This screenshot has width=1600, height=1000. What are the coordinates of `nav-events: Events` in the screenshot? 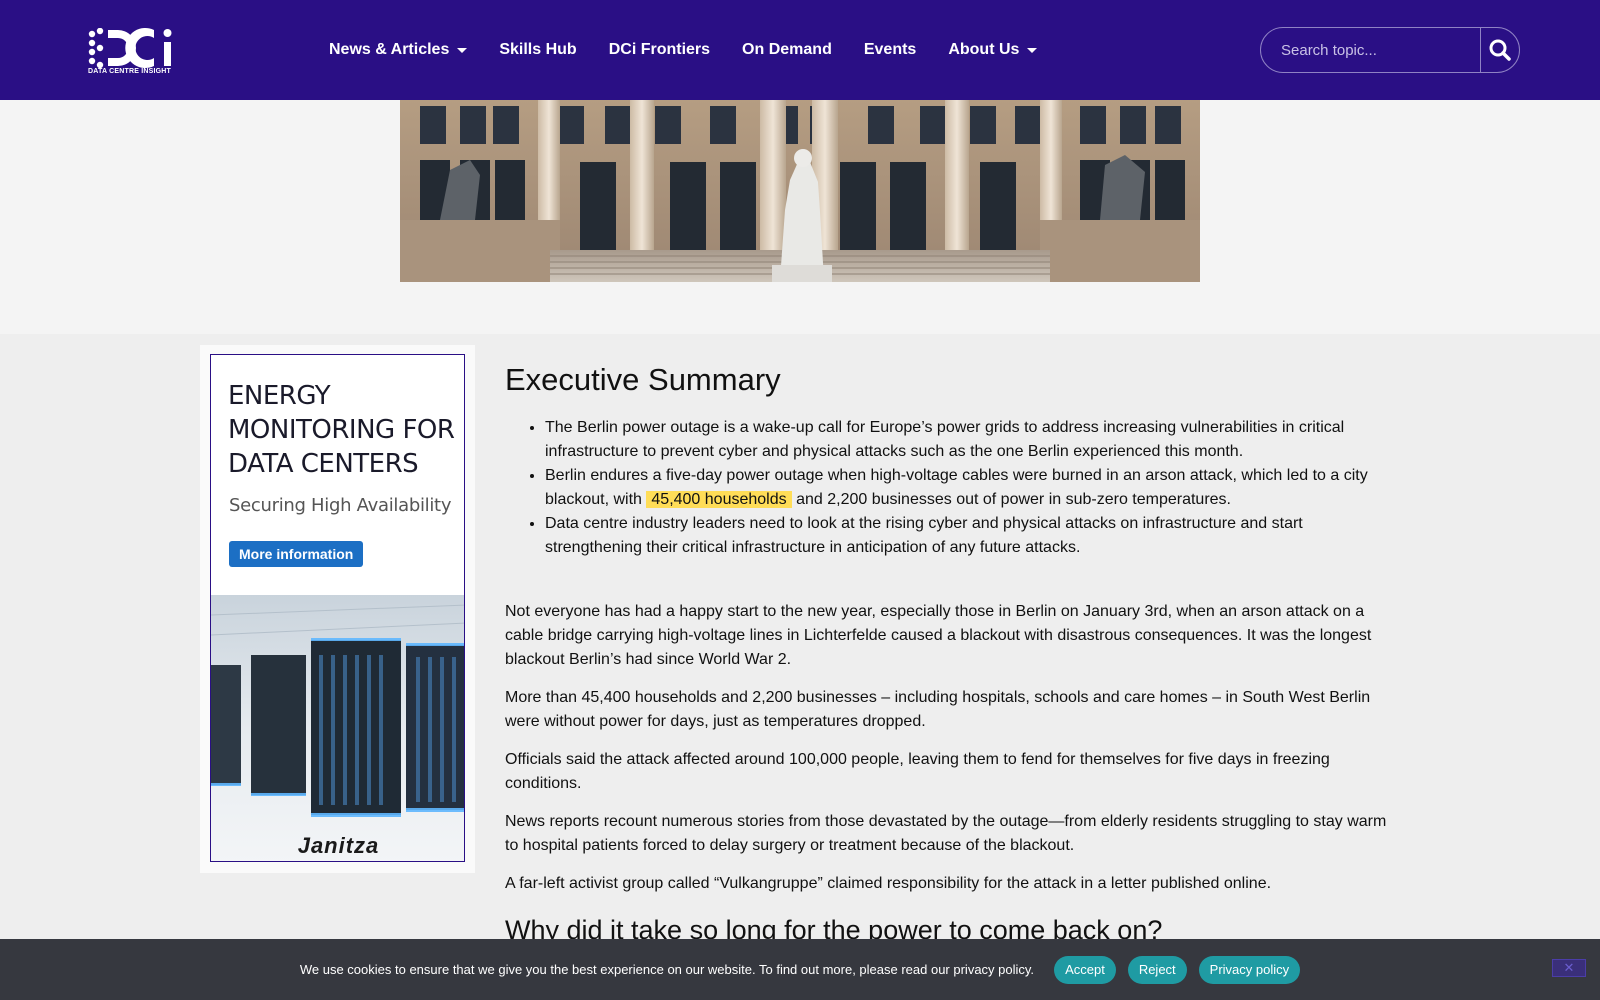 It's located at (890, 50).